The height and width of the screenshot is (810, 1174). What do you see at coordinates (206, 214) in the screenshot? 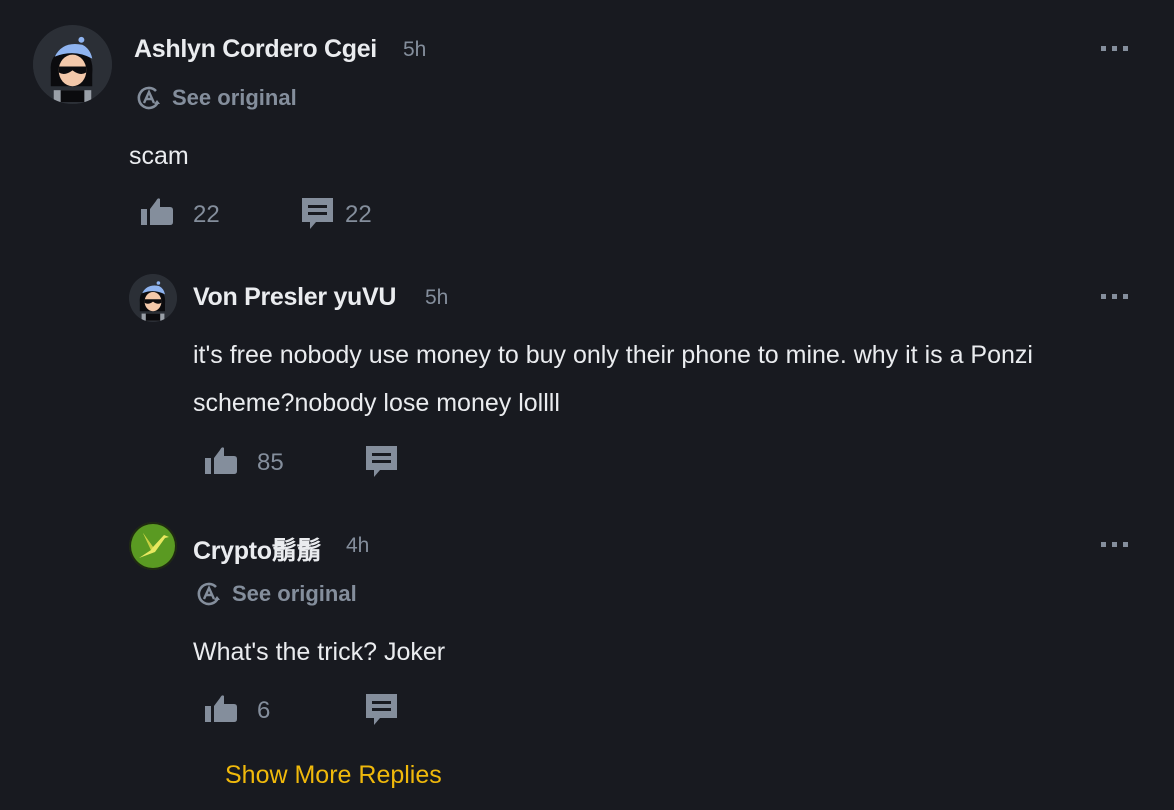
I see `like-count: 22` at bounding box center [206, 214].